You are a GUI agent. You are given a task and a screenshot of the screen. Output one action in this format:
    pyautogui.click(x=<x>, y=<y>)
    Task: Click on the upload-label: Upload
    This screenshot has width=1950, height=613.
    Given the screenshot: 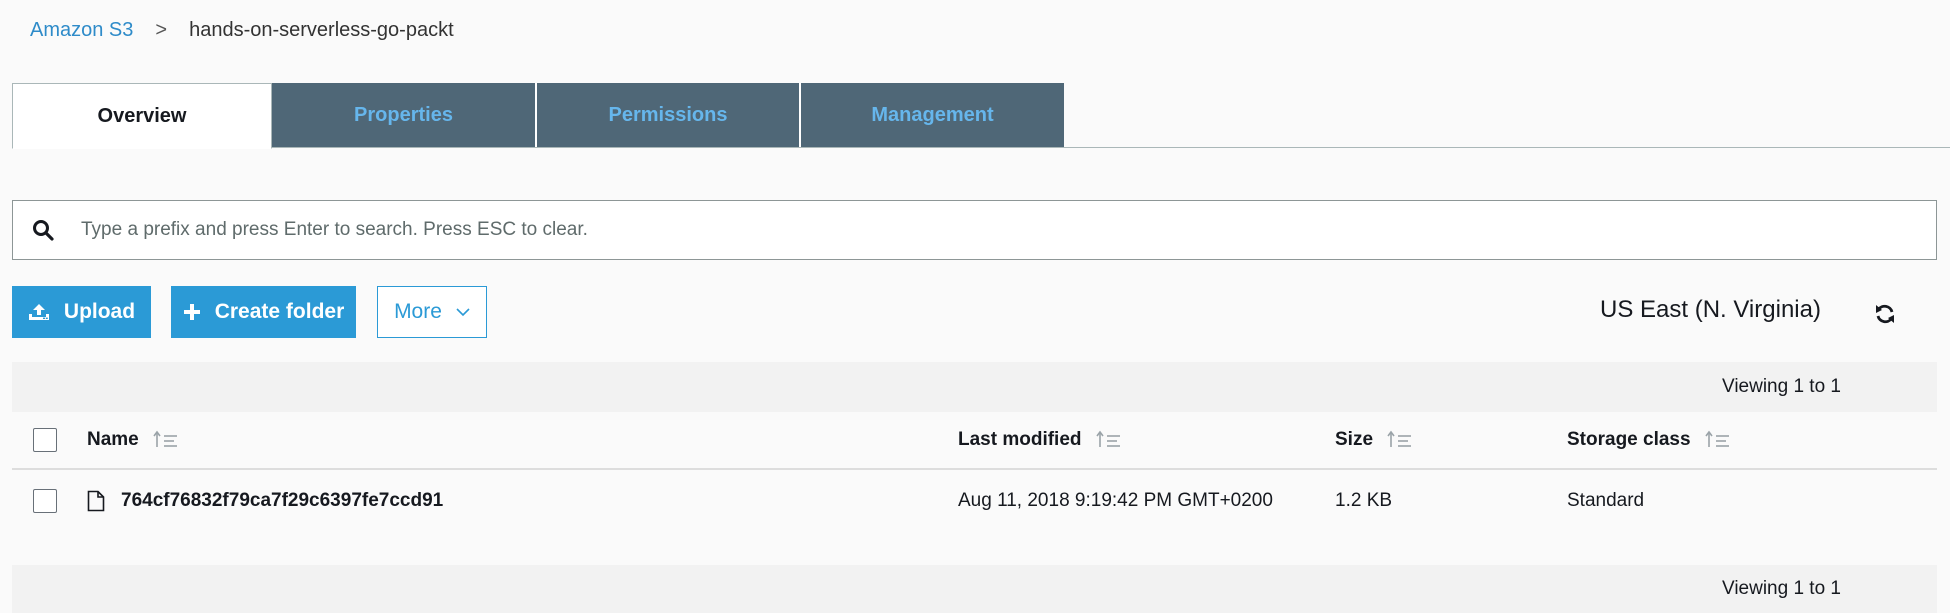 What is the action you would take?
    pyautogui.click(x=99, y=311)
    